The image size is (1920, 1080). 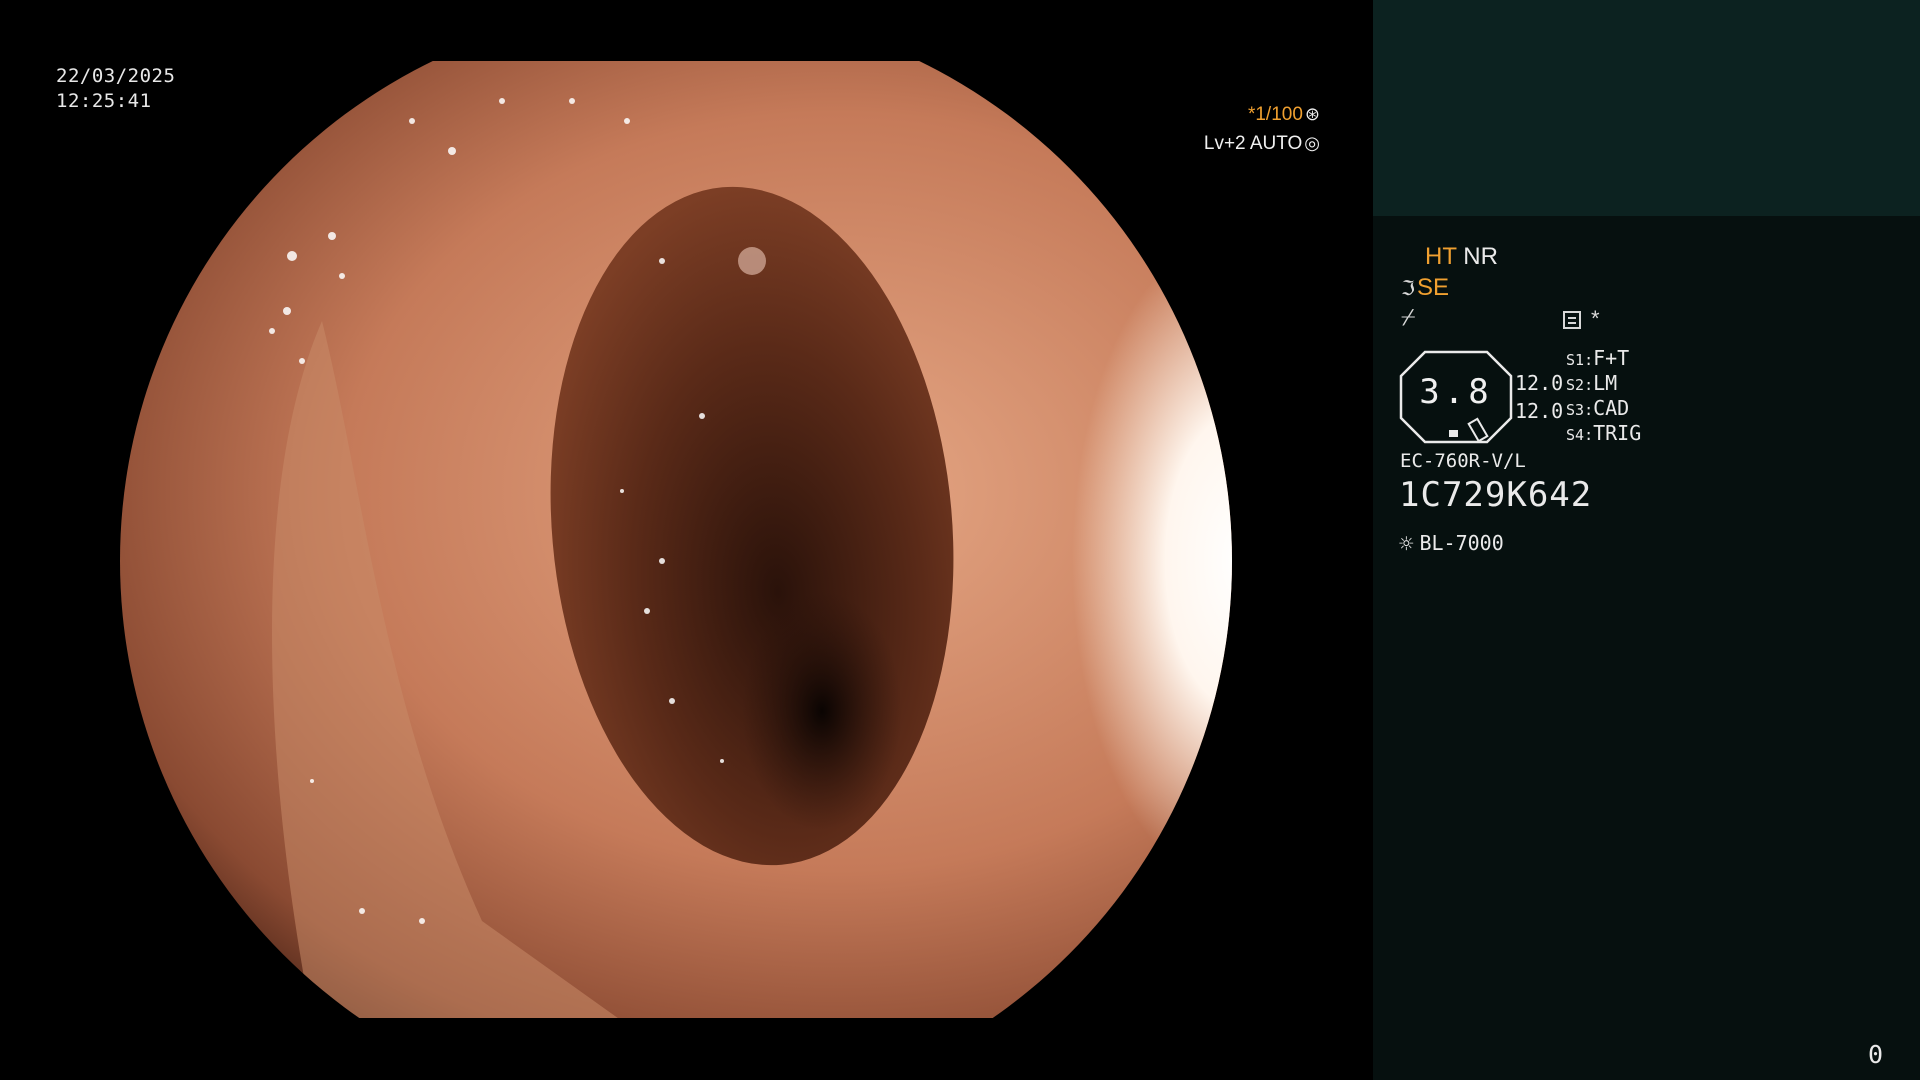 I want to click on exposure-info: *1/100 ⊛ Lv+2 AUTO ◎, so click(x=1262, y=129).